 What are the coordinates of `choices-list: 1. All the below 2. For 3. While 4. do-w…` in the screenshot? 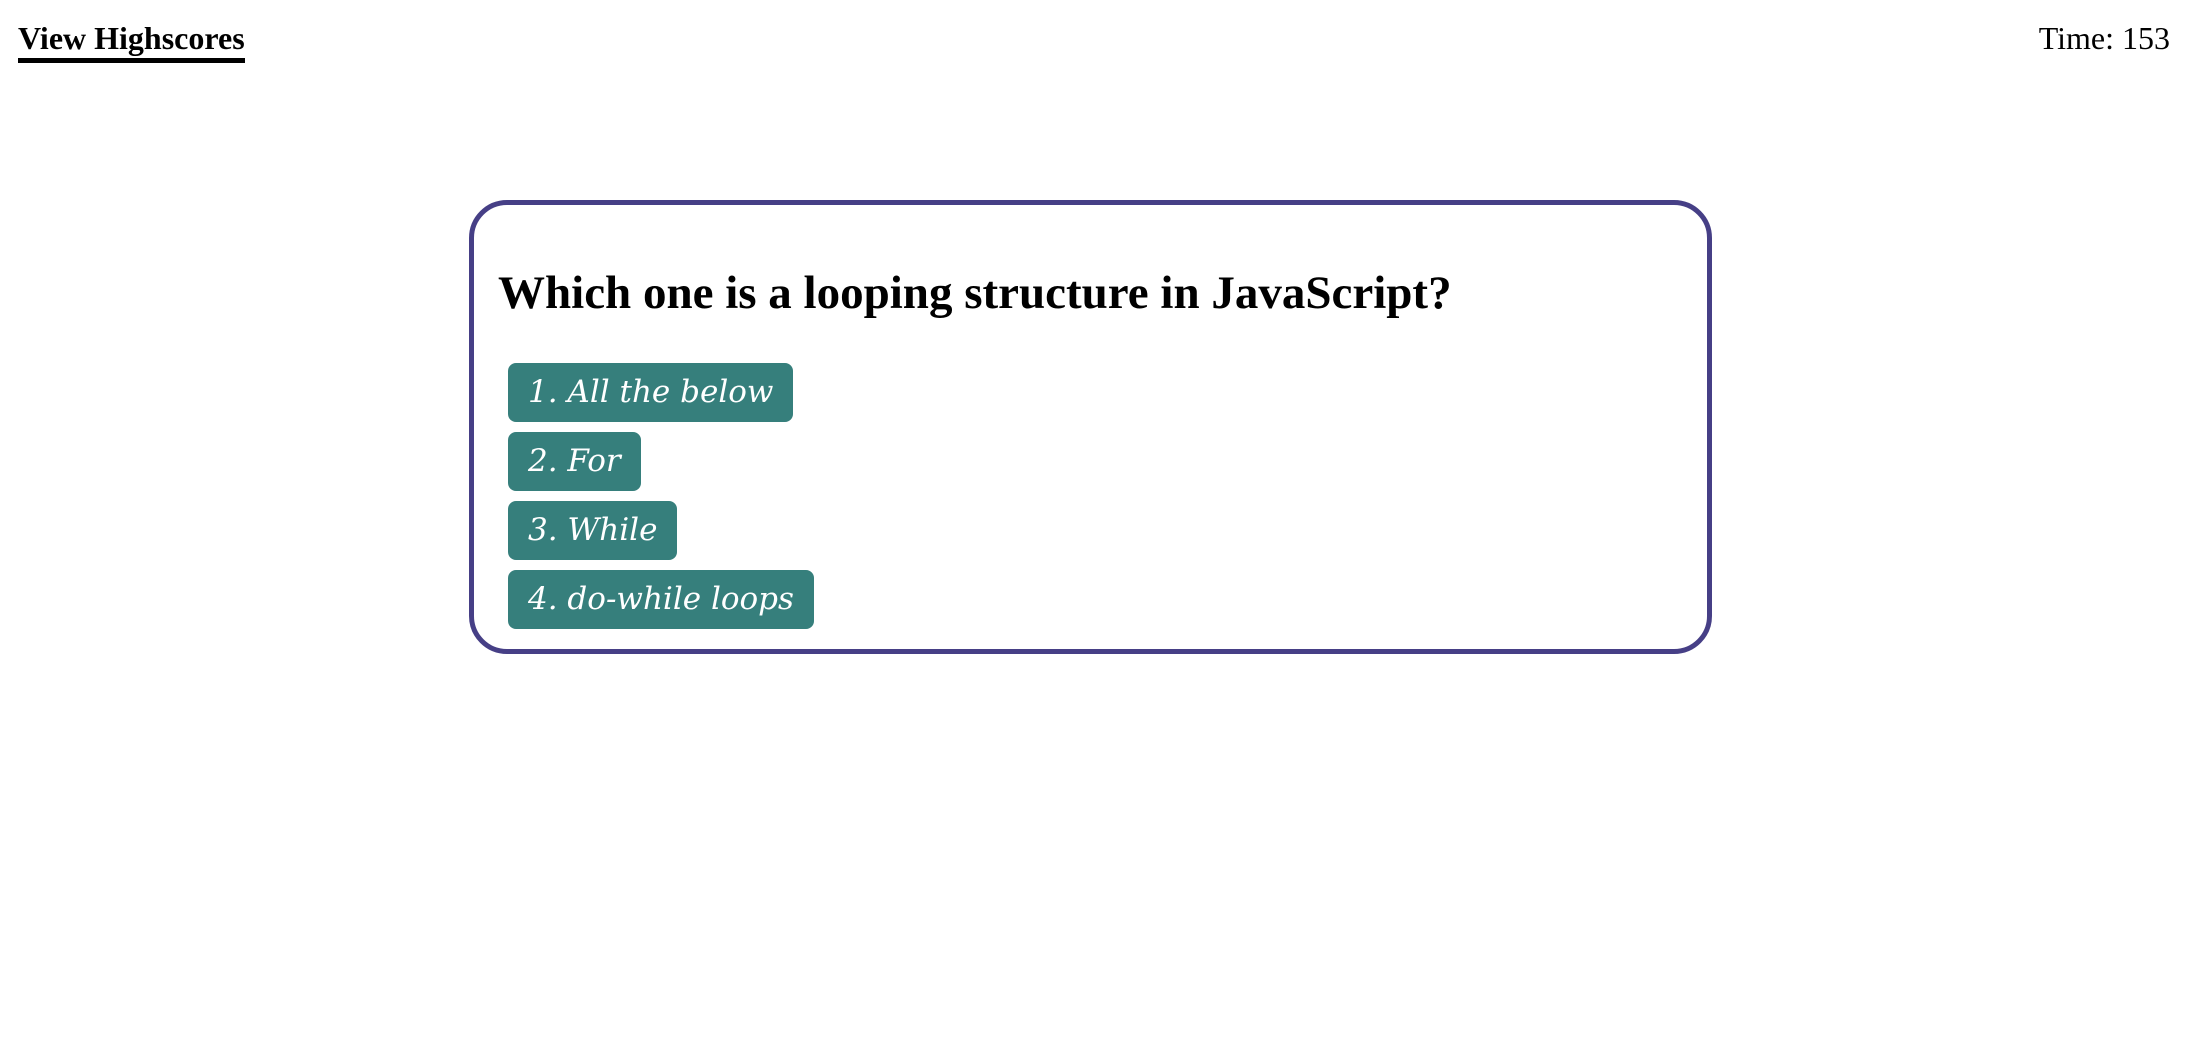 It's located at (661, 496).